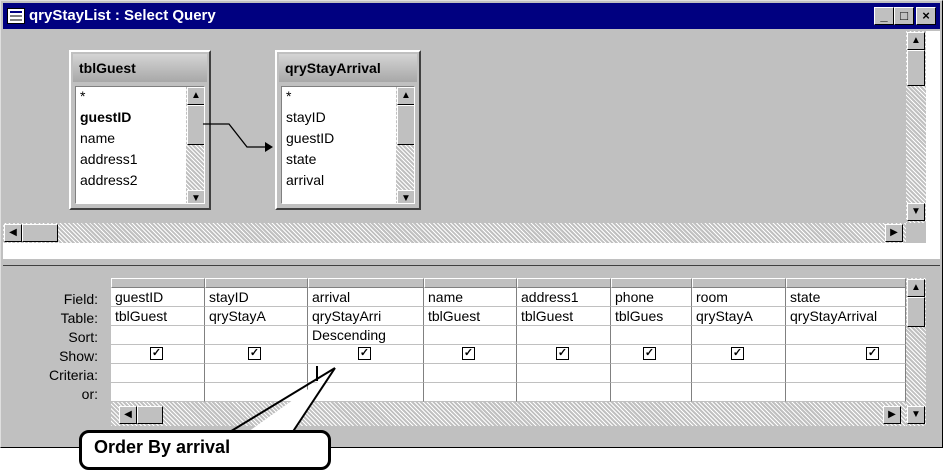 The width and height of the screenshot is (943, 470). Describe the element at coordinates (916, 233) in the screenshot. I see `scroll-corner` at that location.